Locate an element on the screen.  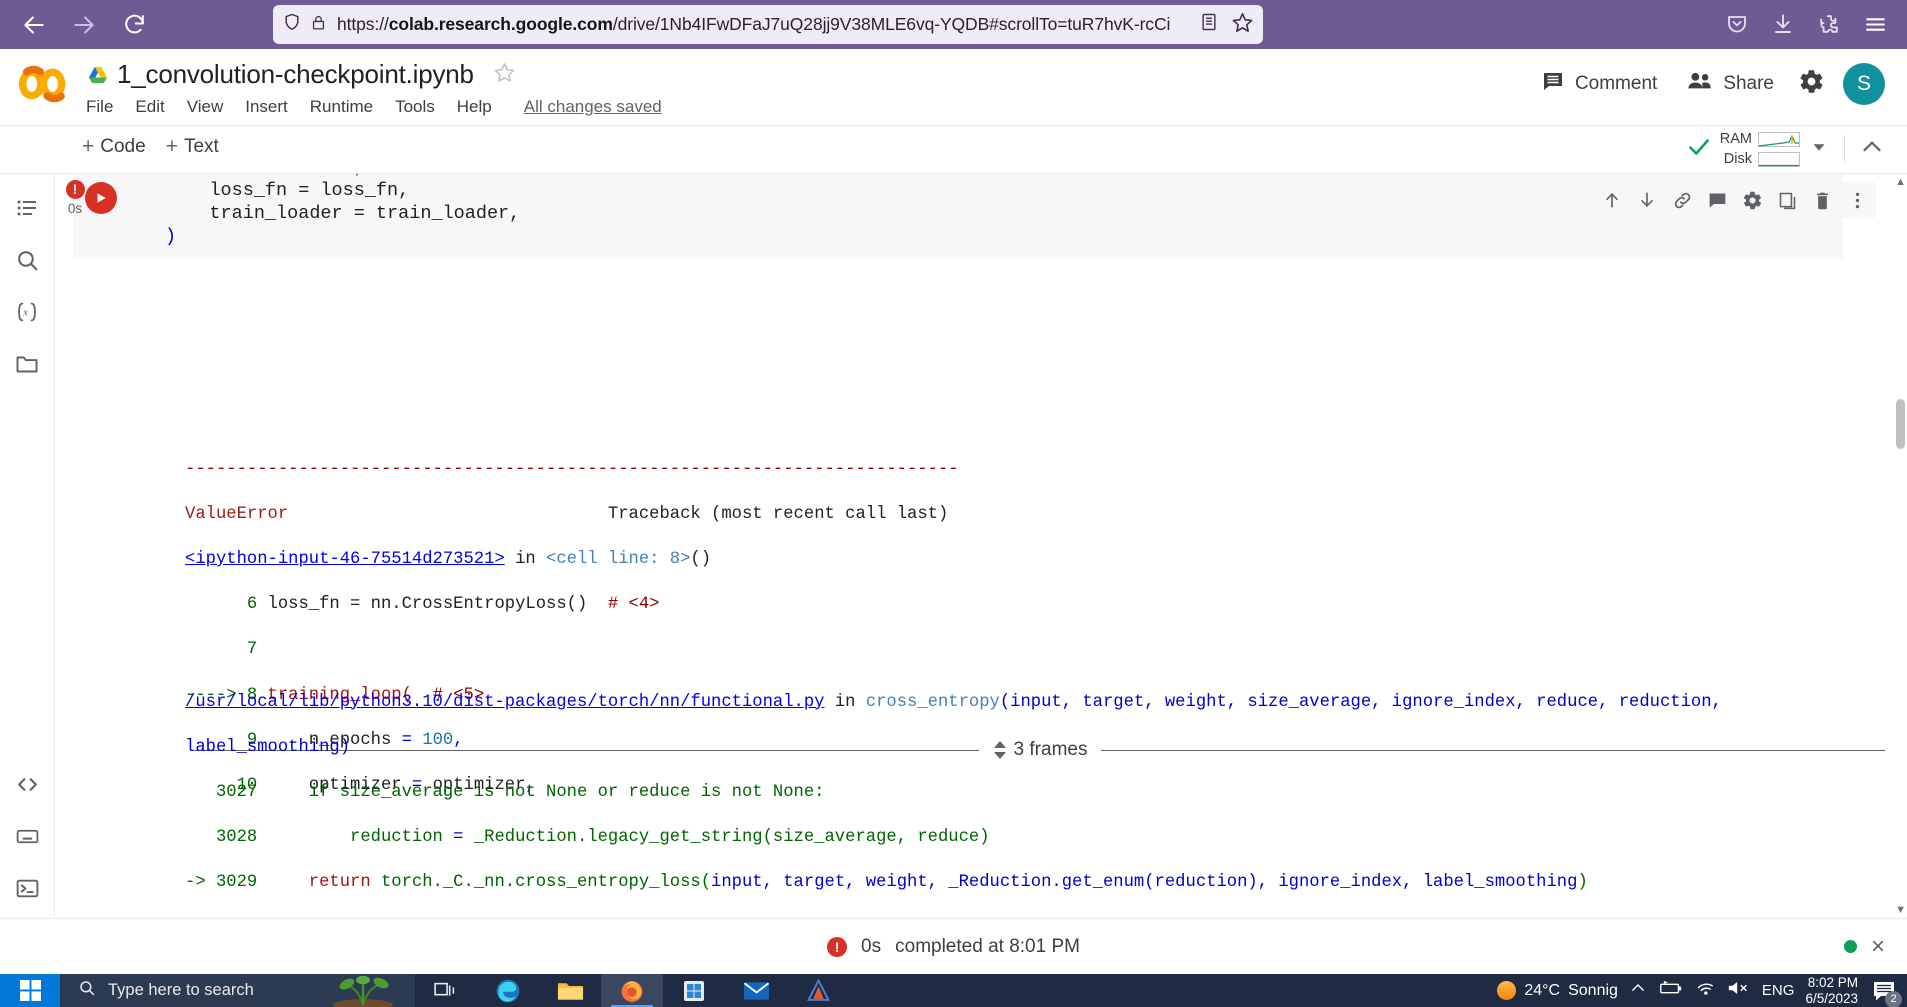
rail-bottom-icons is located at coordinates (27, 836).